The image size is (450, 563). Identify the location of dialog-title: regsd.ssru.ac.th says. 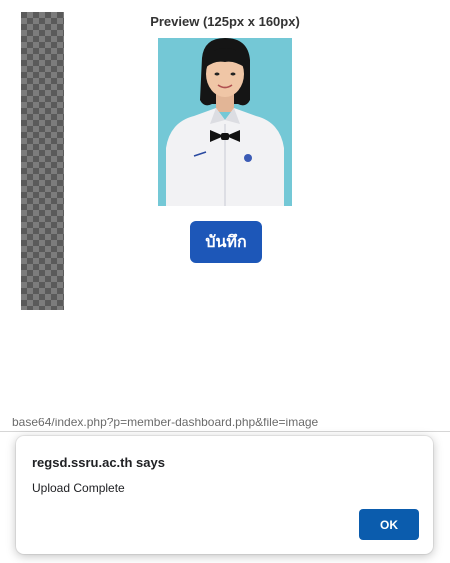
(98, 462).